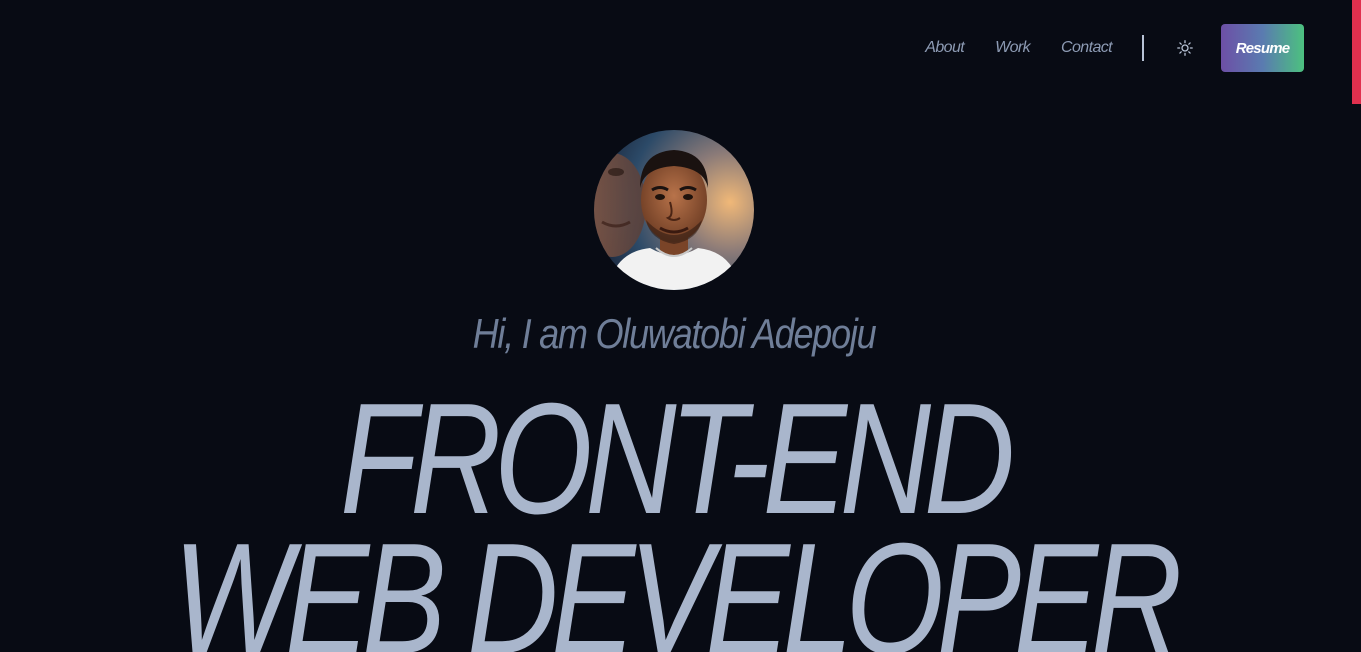 The width and height of the screenshot is (1361, 652). What do you see at coordinates (1013, 48) in the screenshot?
I see `nav-link-work: Work` at bounding box center [1013, 48].